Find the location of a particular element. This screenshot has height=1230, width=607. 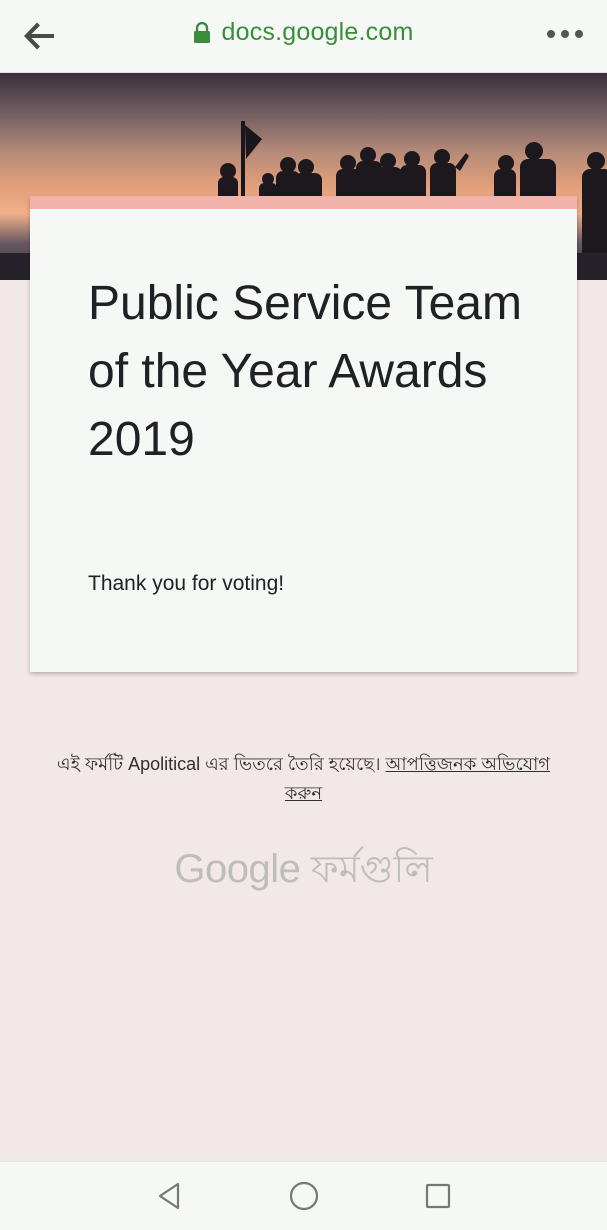

more-horiz-icon is located at coordinates (565, 34).